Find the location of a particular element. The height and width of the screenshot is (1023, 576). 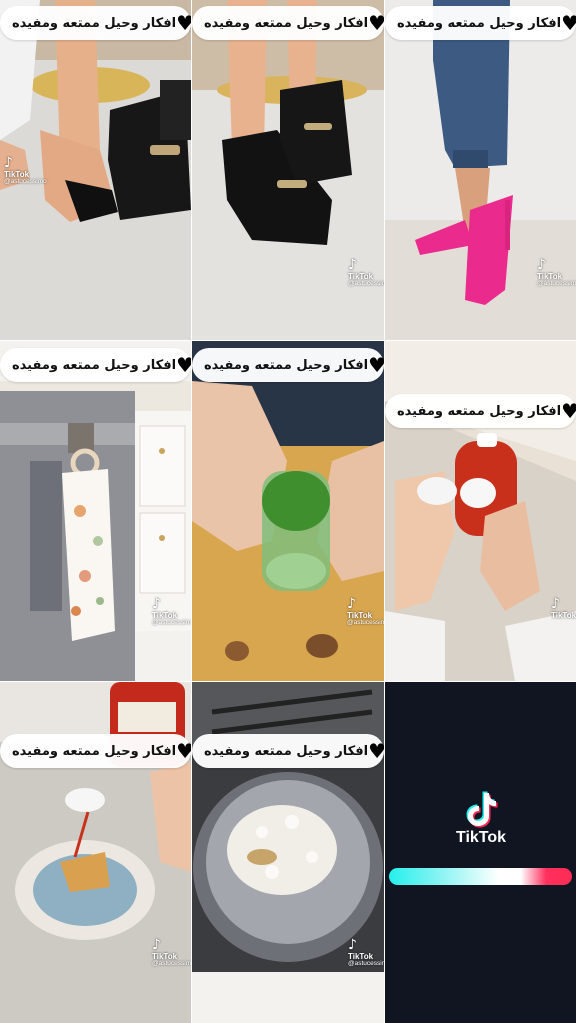

end-card-loading-bar is located at coordinates (480, 876).